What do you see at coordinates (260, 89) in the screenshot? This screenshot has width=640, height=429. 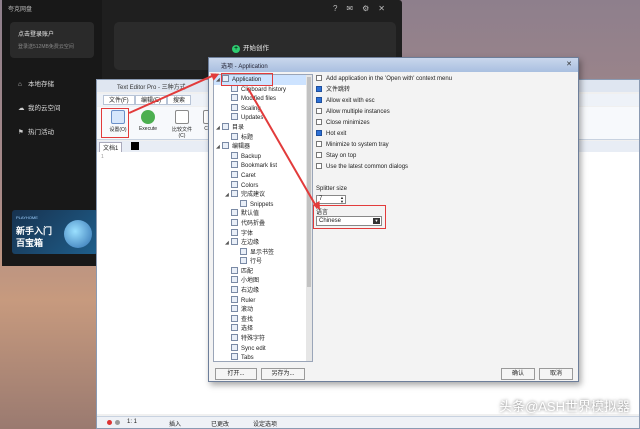 I see `tree-item: Clipboard history` at bounding box center [260, 89].